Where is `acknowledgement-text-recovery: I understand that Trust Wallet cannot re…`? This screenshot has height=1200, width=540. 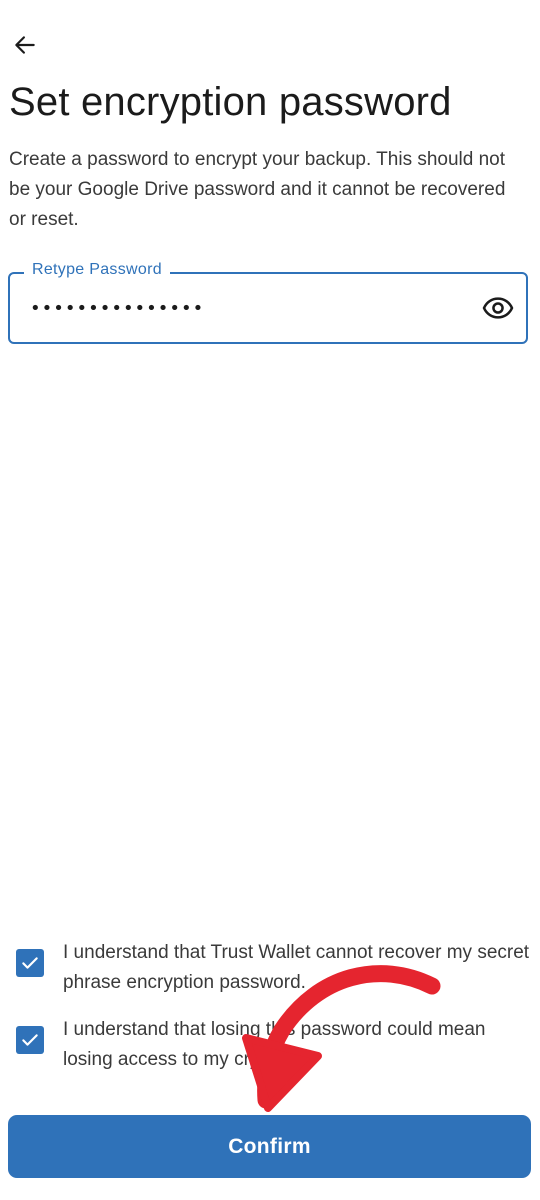 acknowledgement-text-recovery: I understand that Trust Wallet cannot re… is located at coordinates (296, 967).